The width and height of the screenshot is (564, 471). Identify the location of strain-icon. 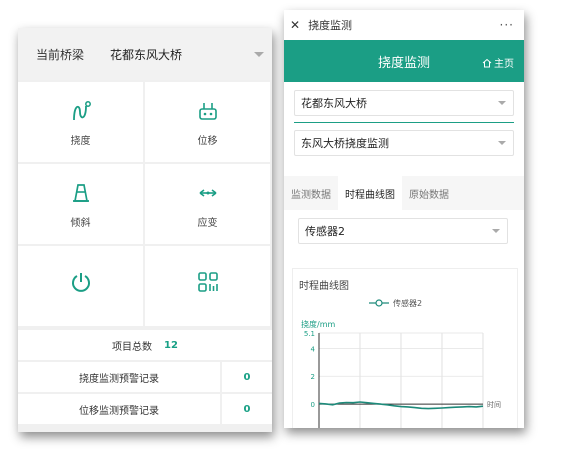
(208, 193).